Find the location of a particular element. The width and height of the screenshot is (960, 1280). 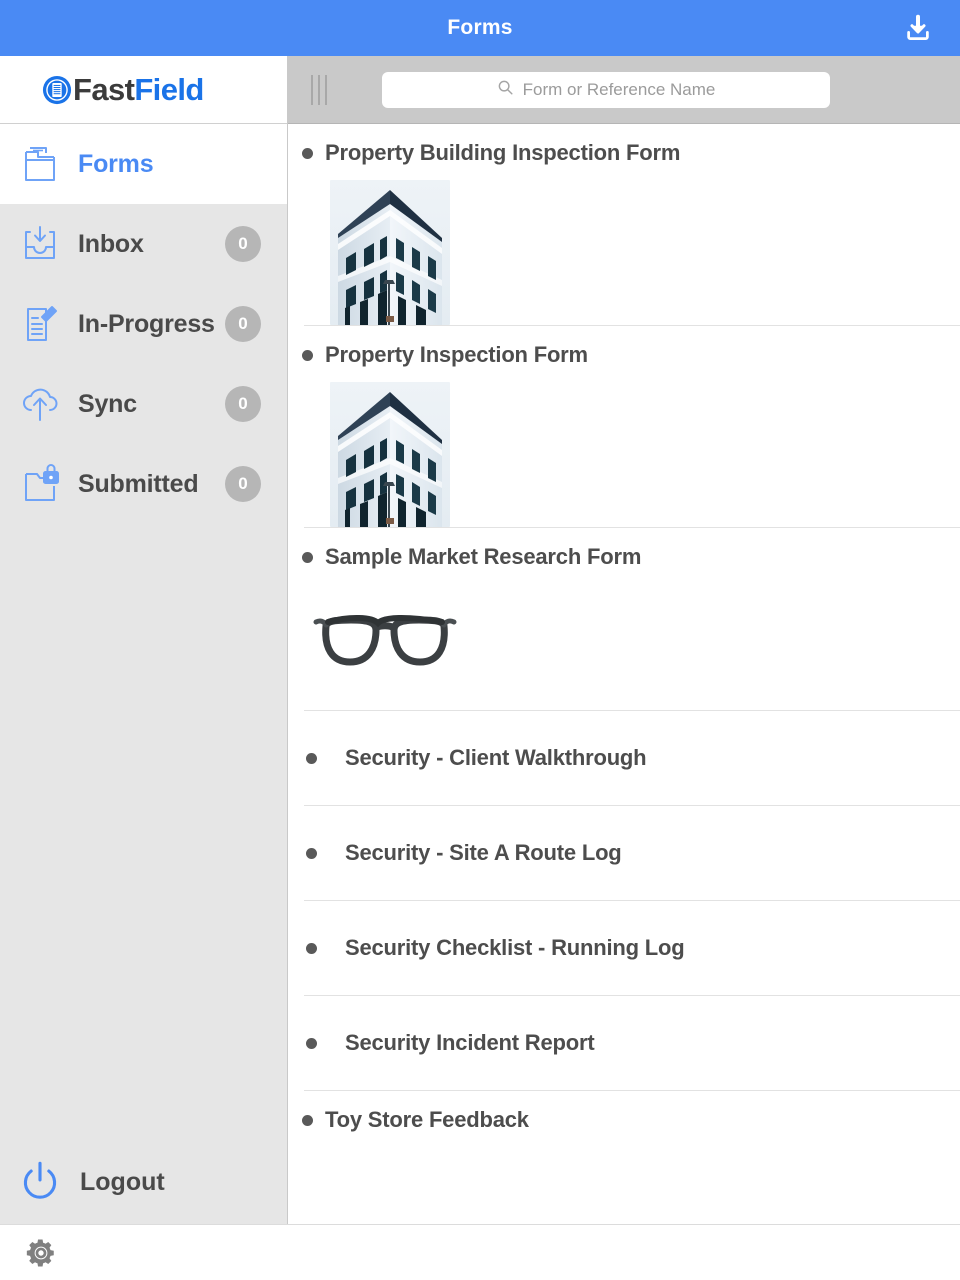

gear-icon is located at coordinates (41, 1253).